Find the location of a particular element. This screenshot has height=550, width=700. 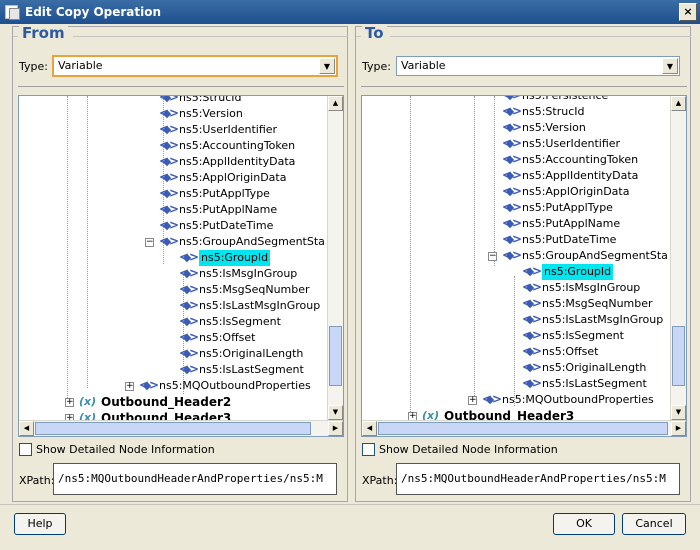

to-type-value: Variable is located at coordinates (423, 65).